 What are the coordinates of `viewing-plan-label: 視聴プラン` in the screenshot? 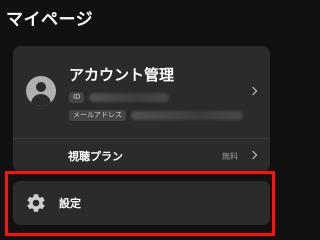 It's located at (95, 156).